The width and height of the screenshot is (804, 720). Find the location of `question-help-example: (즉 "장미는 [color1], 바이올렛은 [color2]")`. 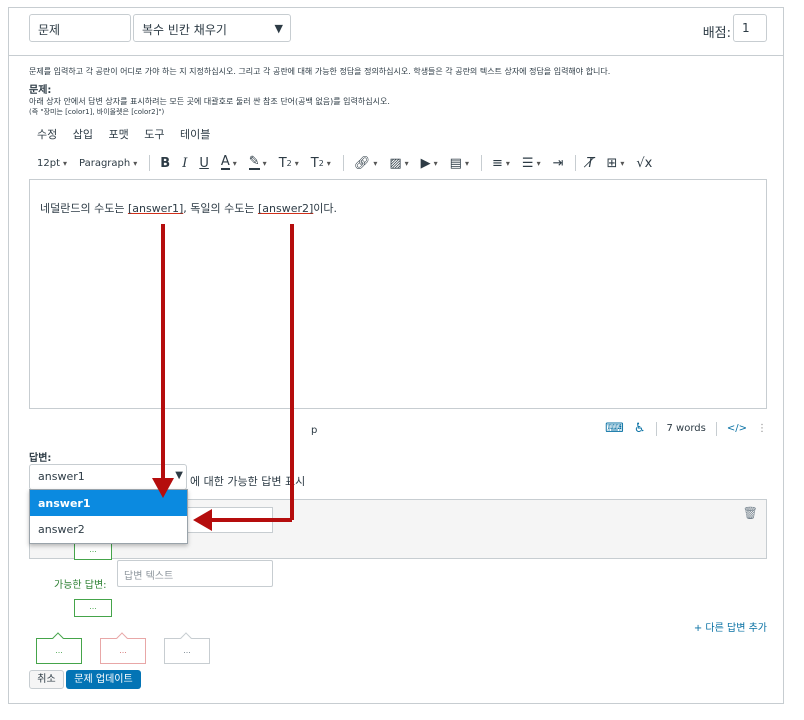

question-help-example: (즉 "장미는 [color1], 바이올렛은 [color2]") is located at coordinates (97, 112).